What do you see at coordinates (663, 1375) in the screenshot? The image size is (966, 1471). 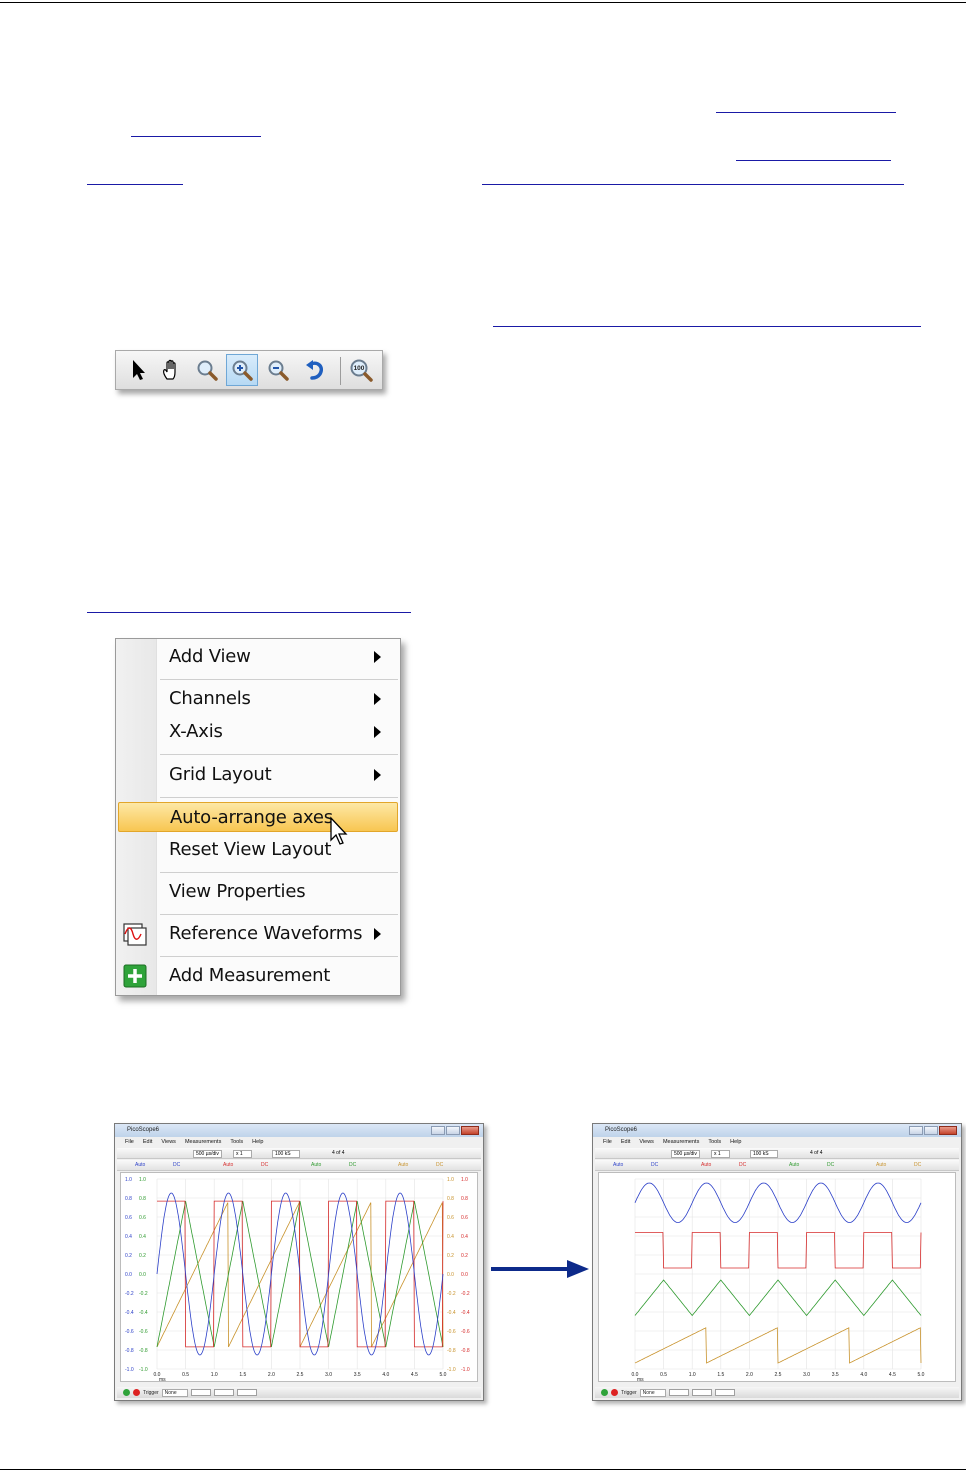 I see `x-tick-label: 0.5` at bounding box center [663, 1375].